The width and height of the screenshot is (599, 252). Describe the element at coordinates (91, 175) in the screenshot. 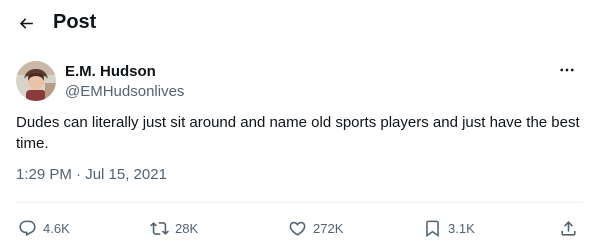

I see `post-timestamp: 1:29 PM · Jul 15, 2021` at that location.